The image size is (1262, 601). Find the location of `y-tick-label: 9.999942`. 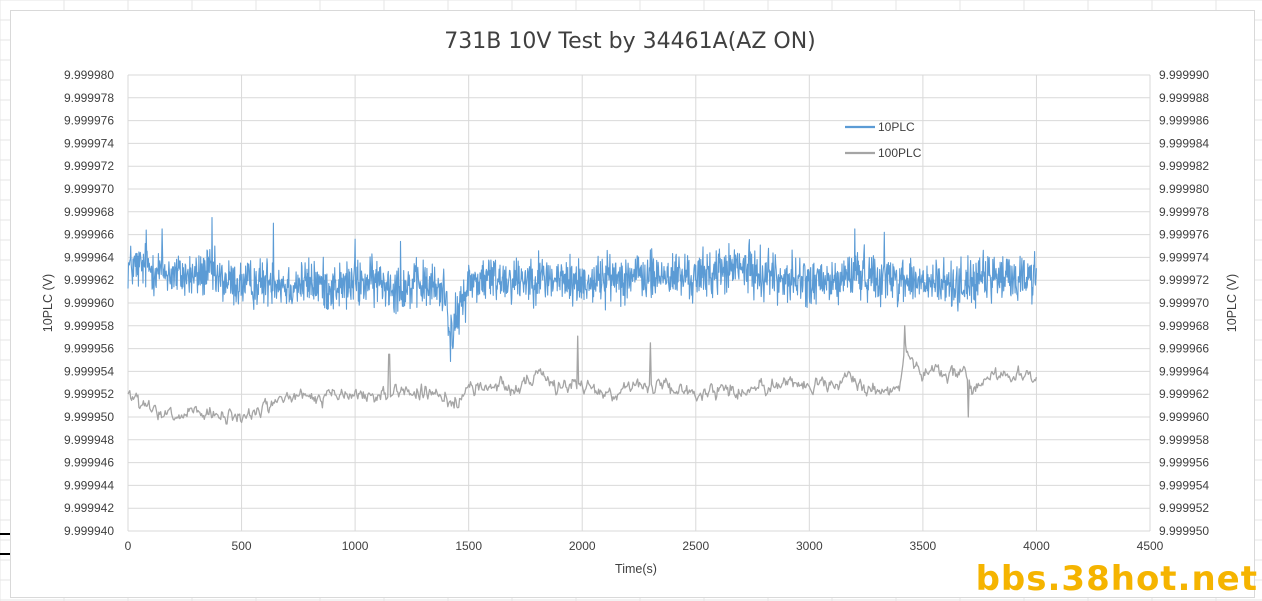

y-tick-label: 9.999942 is located at coordinates (89, 508).